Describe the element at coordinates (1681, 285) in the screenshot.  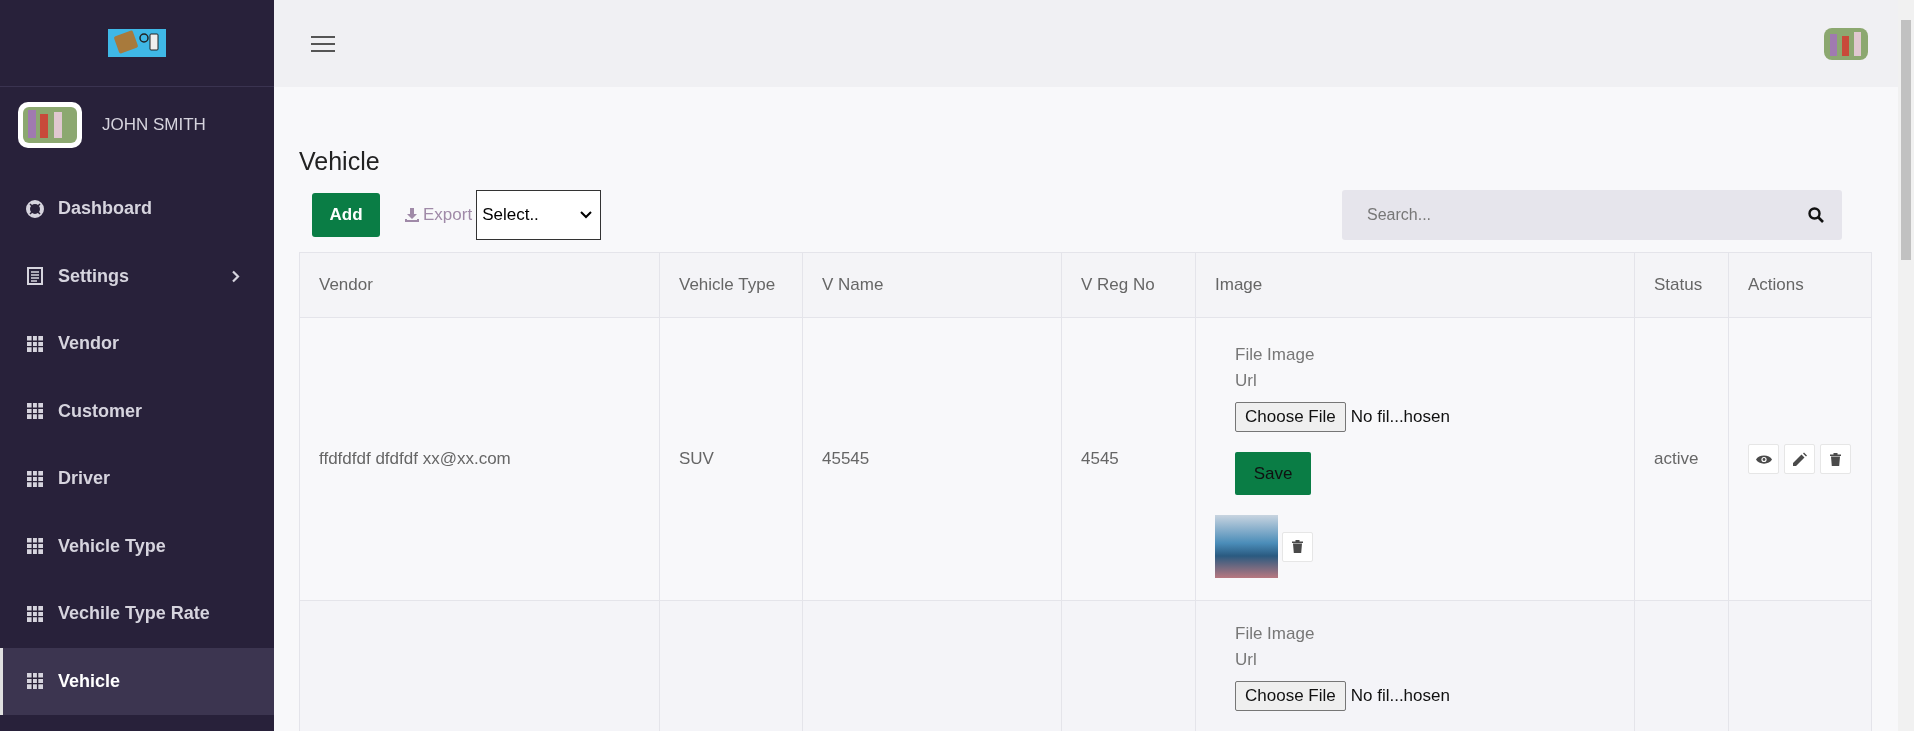
I see `column-header: Status` at that location.